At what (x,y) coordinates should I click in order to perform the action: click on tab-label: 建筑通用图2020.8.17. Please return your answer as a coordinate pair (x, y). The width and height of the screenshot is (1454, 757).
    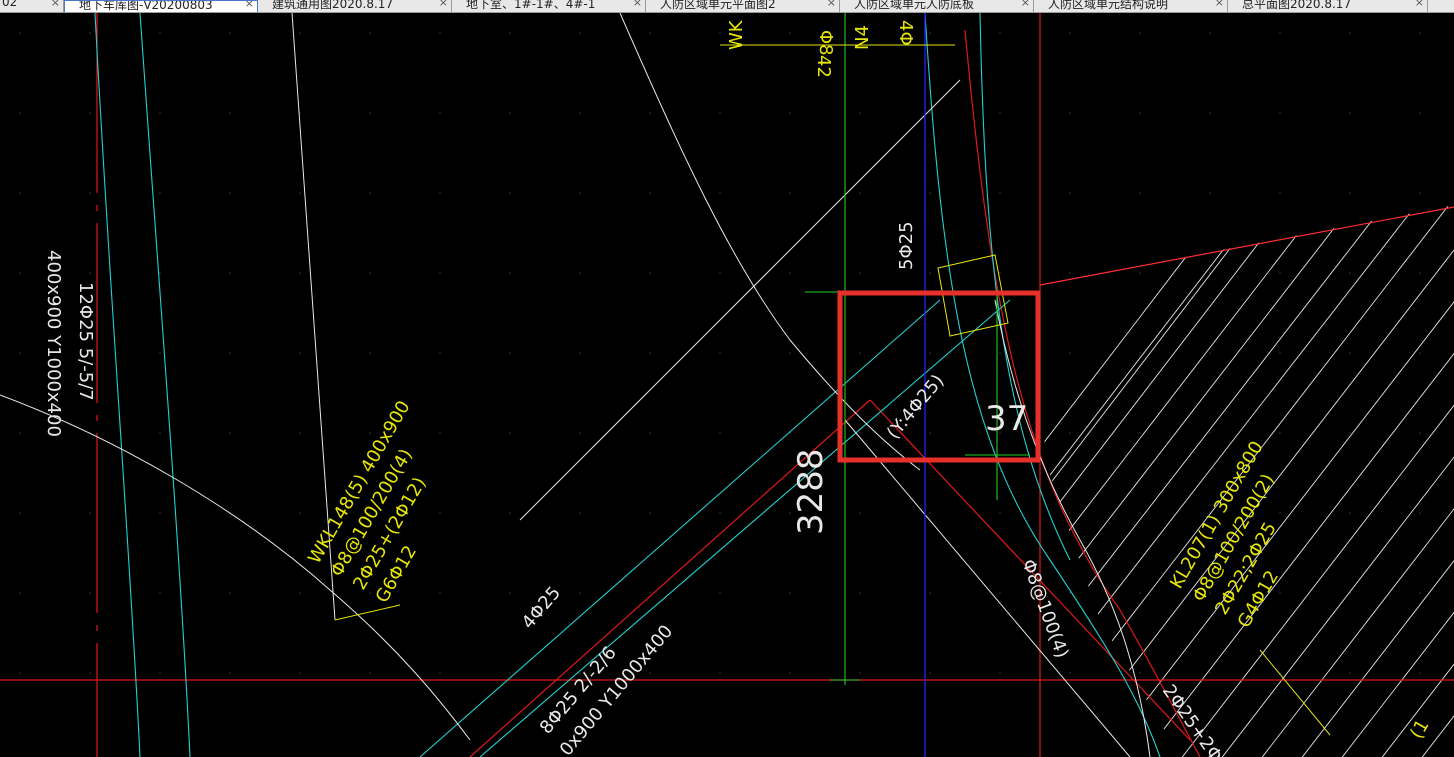
    Looking at the image, I should click on (333, 5).